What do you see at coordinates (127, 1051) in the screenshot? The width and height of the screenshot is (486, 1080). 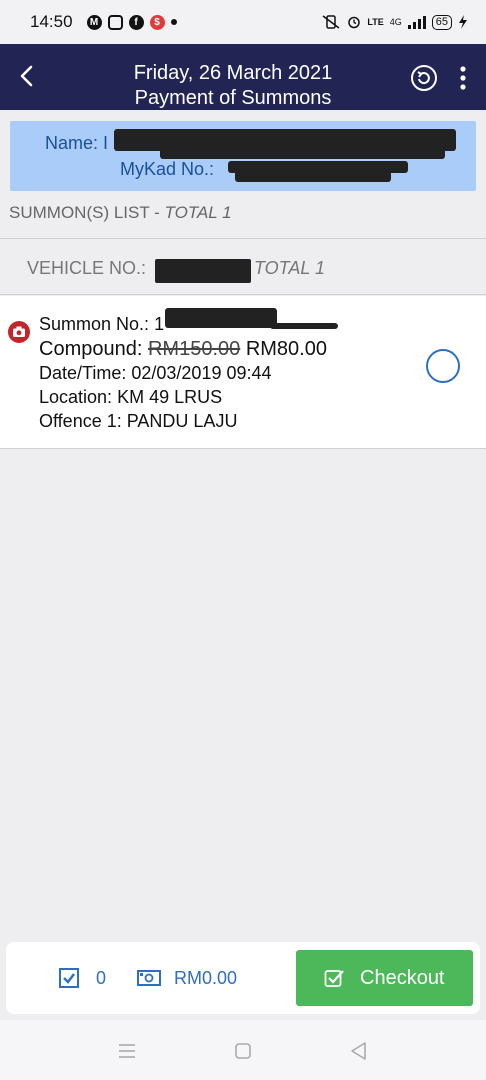 I see `recent-apps-icon` at bounding box center [127, 1051].